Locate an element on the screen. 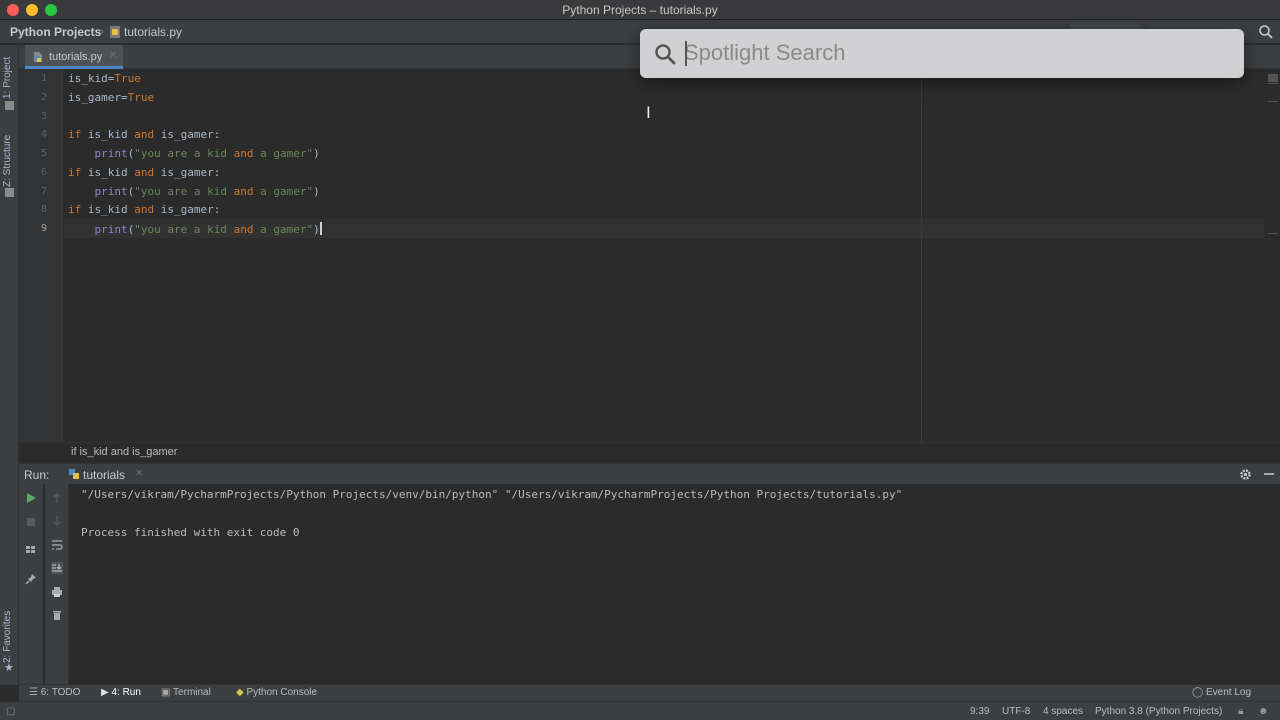 This screenshot has width=1280, height=720. title-bar: Python Projects – tutorials.py is located at coordinates (640, 10).